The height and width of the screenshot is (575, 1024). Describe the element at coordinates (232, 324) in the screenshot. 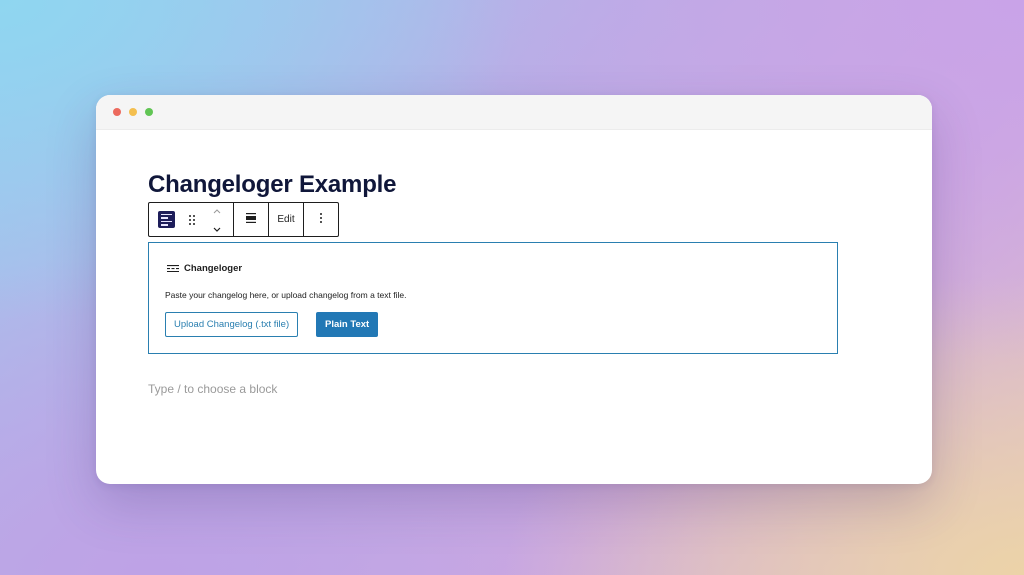

I see `upload-changelog-button: Upload Changelog (.txt file)` at that location.